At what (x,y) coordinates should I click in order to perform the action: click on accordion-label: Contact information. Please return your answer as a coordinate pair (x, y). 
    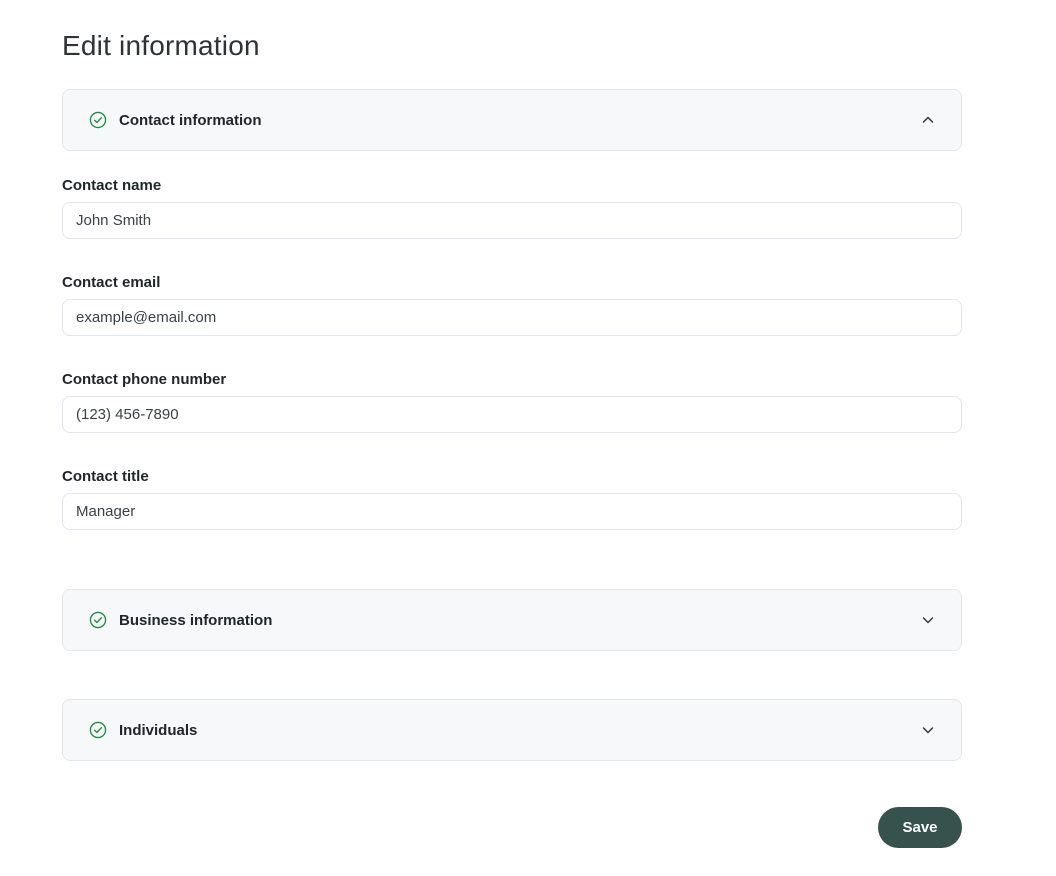
    Looking at the image, I should click on (190, 120).